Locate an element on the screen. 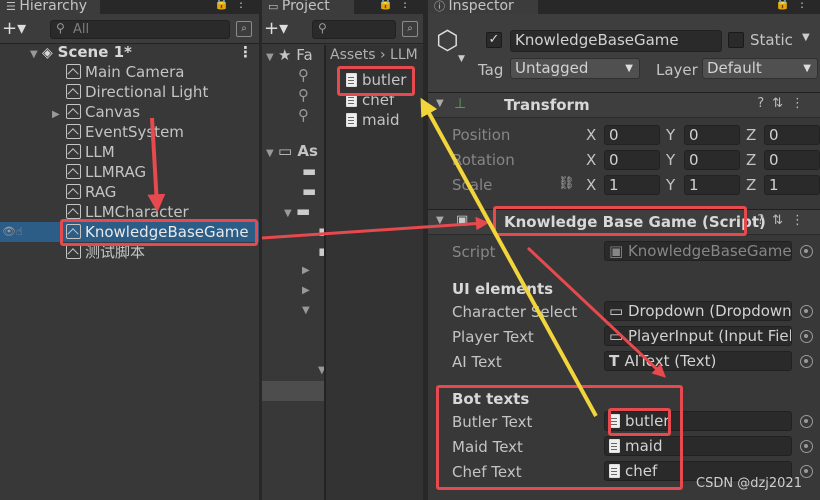  project-tabbar: ▭ Project 🔒⋮ is located at coordinates (342, 7).